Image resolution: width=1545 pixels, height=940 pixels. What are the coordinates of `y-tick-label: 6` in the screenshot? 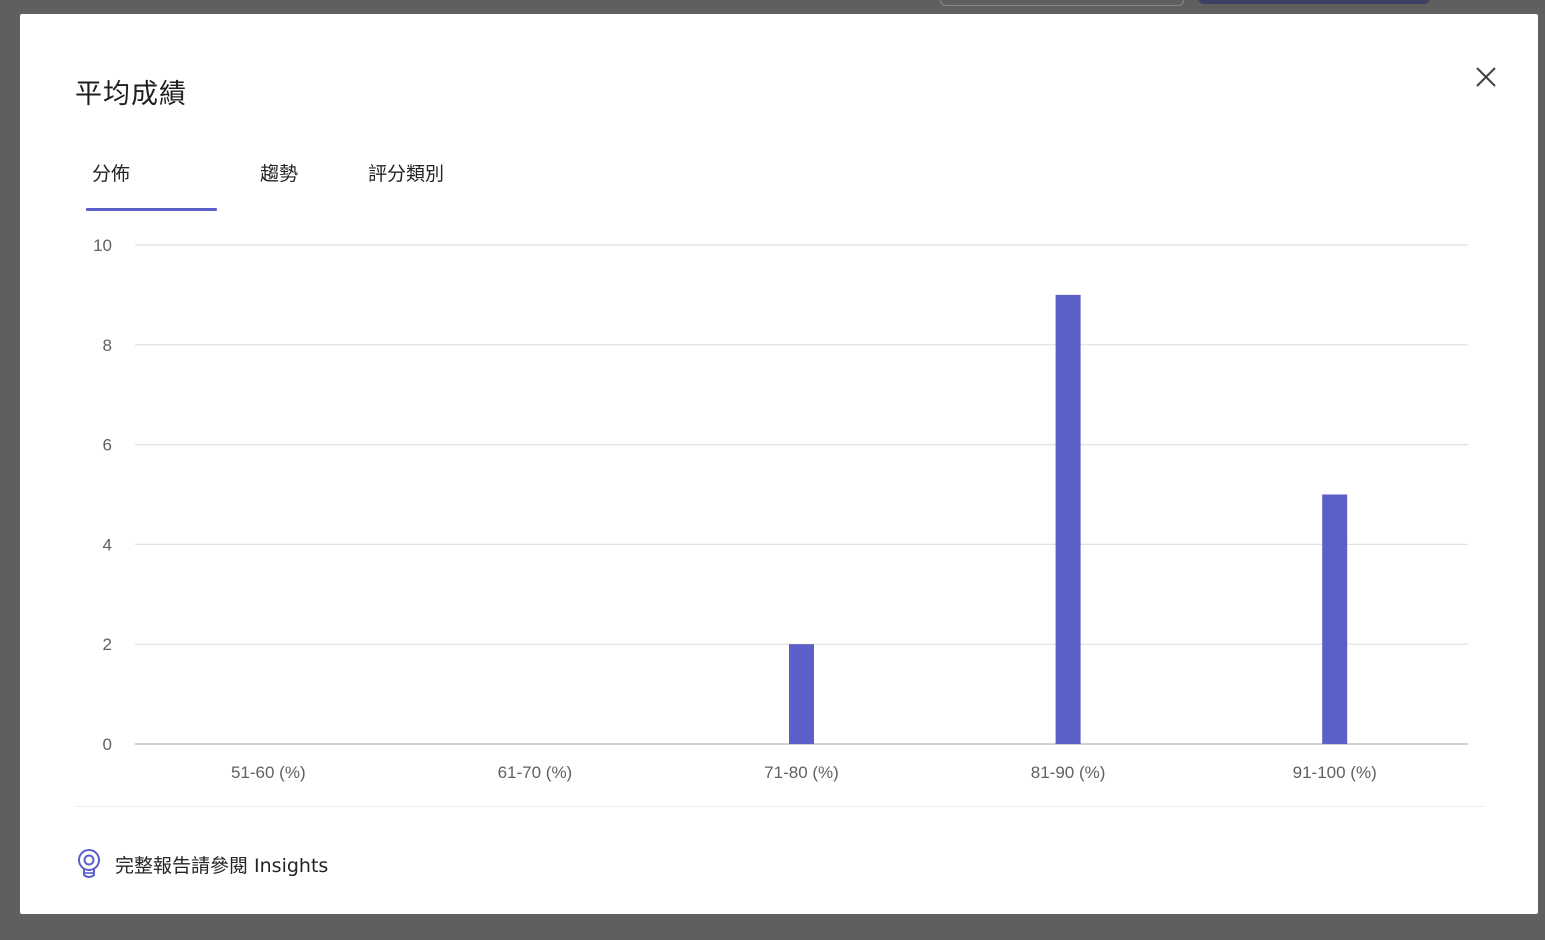 It's located at (107, 445).